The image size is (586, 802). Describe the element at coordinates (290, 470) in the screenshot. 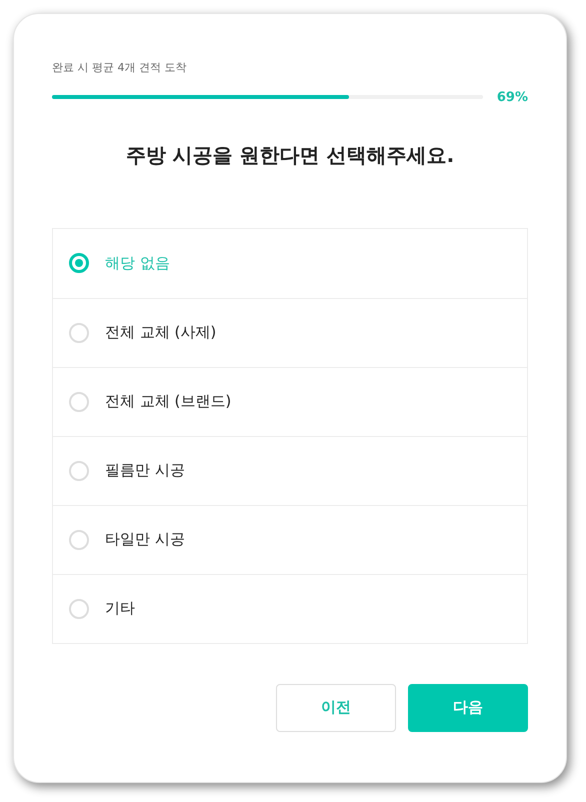

I see `option-item: 필름만 시공` at that location.